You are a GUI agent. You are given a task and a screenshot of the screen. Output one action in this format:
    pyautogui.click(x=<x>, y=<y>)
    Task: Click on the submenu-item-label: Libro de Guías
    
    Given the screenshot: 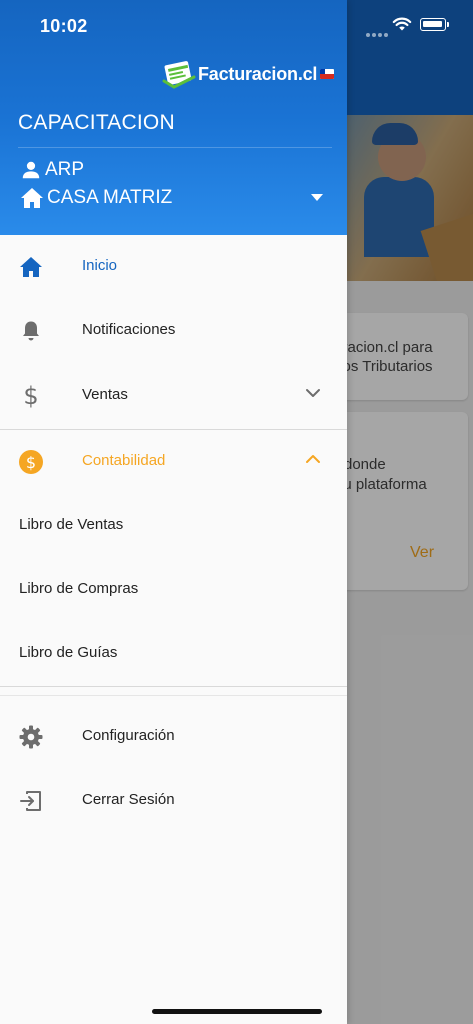 What is the action you would take?
    pyautogui.click(x=68, y=652)
    